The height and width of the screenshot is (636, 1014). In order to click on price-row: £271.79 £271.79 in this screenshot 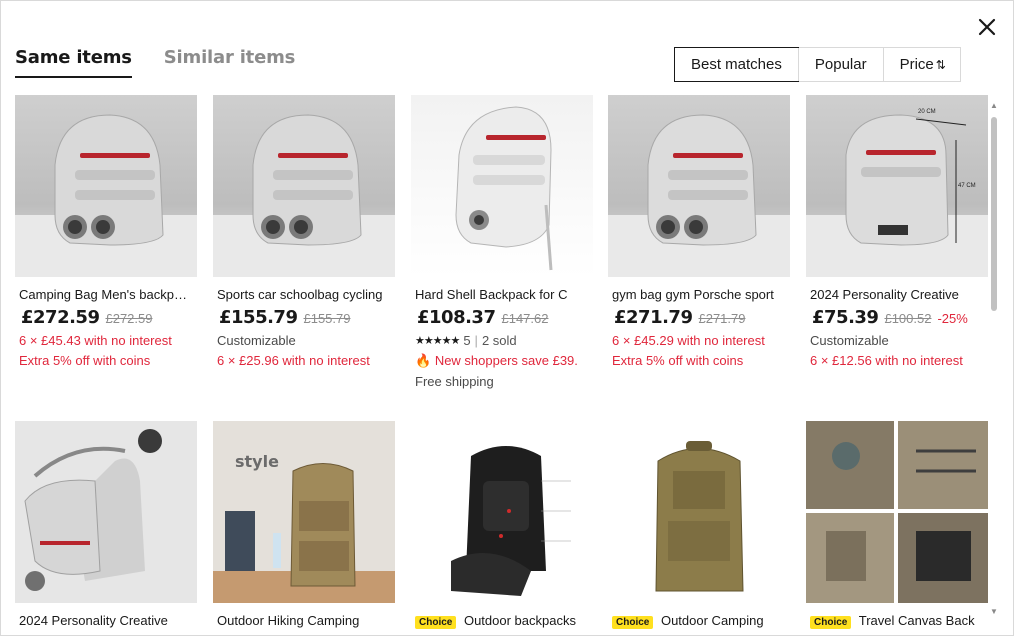, I will do `click(699, 317)`.